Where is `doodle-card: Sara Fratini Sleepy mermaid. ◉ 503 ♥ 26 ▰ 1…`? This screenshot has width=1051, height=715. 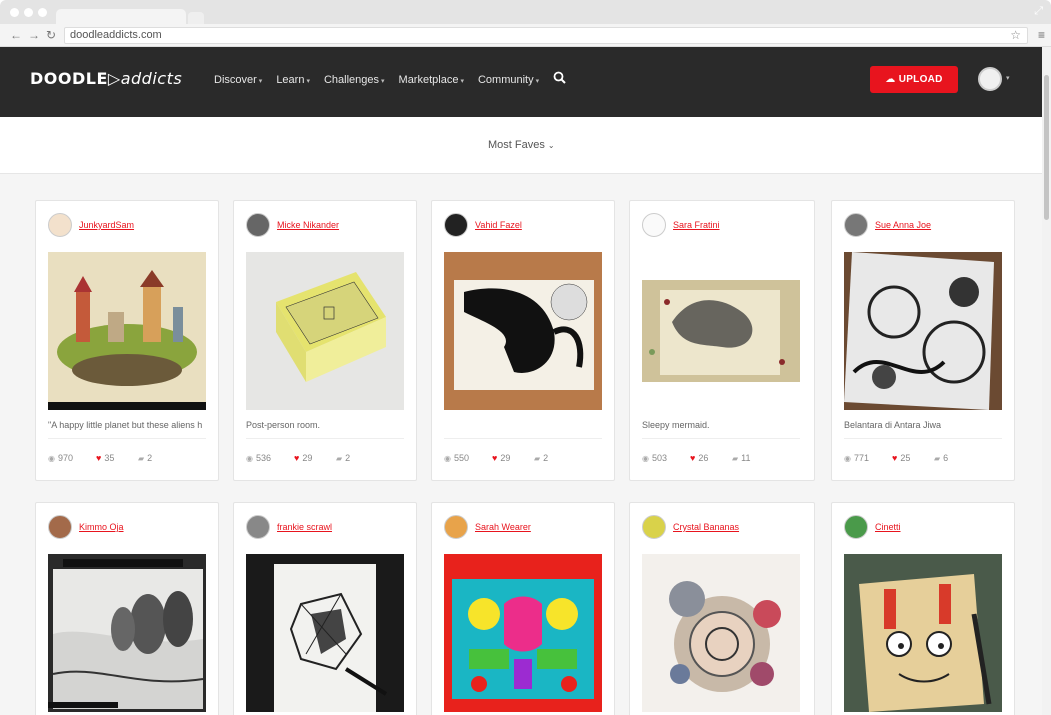 doodle-card: Sara Fratini Sleepy mermaid. ◉ 503 ♥ 26 ▰ 1… is located at coordinates (722, 340).